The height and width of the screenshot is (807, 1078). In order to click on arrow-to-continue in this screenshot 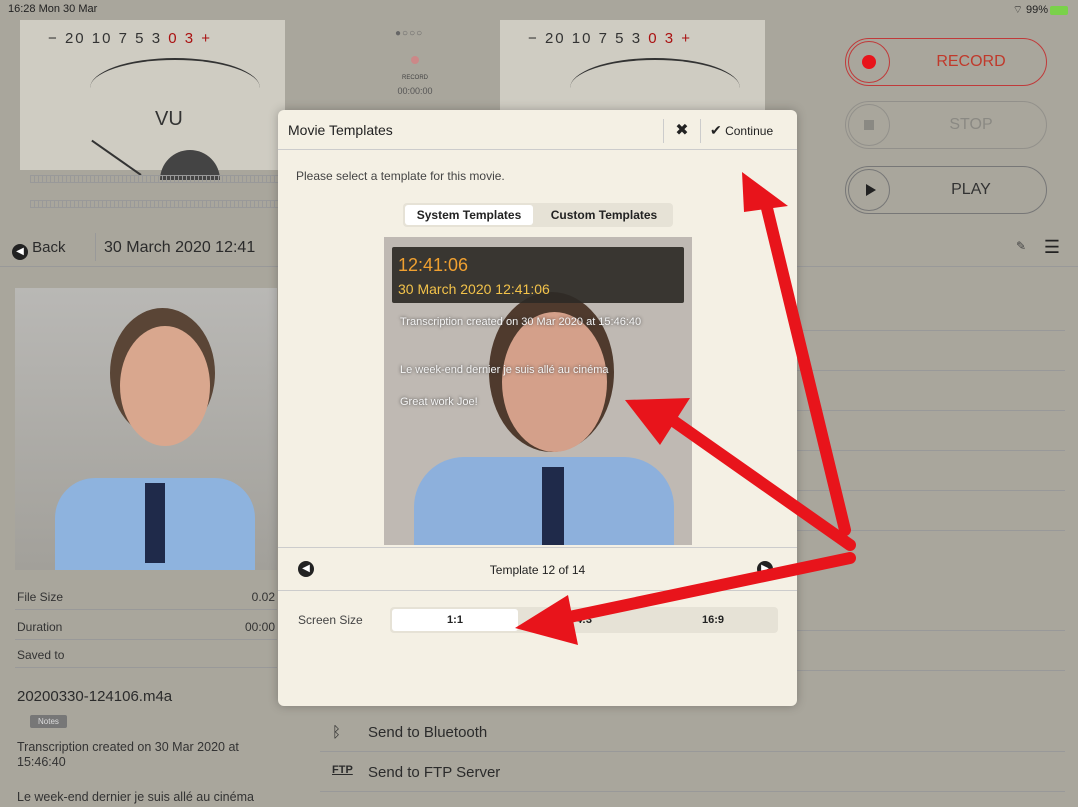, I will do `click(805, 365)`.